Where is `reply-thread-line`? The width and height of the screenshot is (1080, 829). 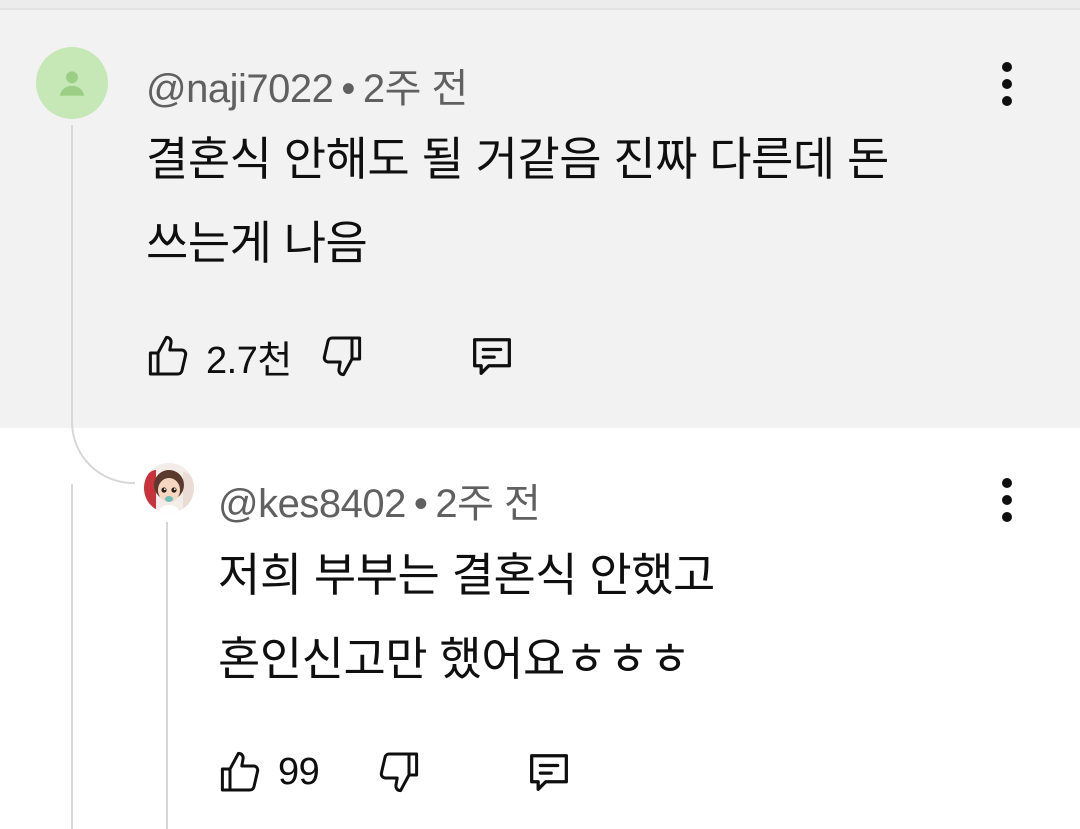
reply-thread-line is located at coordinates (167, 675).